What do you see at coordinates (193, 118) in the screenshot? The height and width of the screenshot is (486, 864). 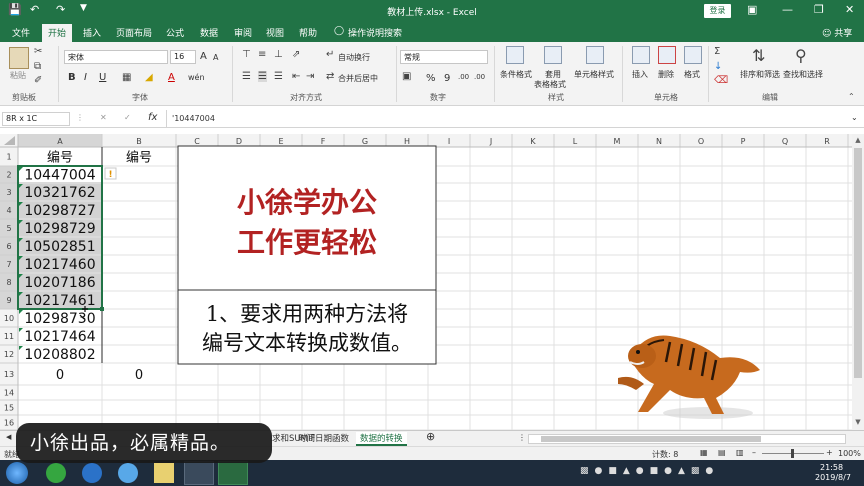 I see `formula-input: '10447004` at bounding box center [193, 118].